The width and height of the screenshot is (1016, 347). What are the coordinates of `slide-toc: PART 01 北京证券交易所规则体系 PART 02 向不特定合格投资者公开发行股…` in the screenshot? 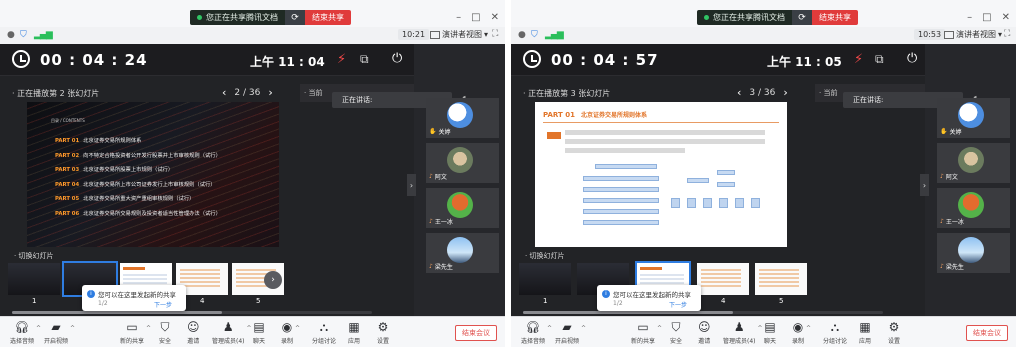 It's located at (138, 179).